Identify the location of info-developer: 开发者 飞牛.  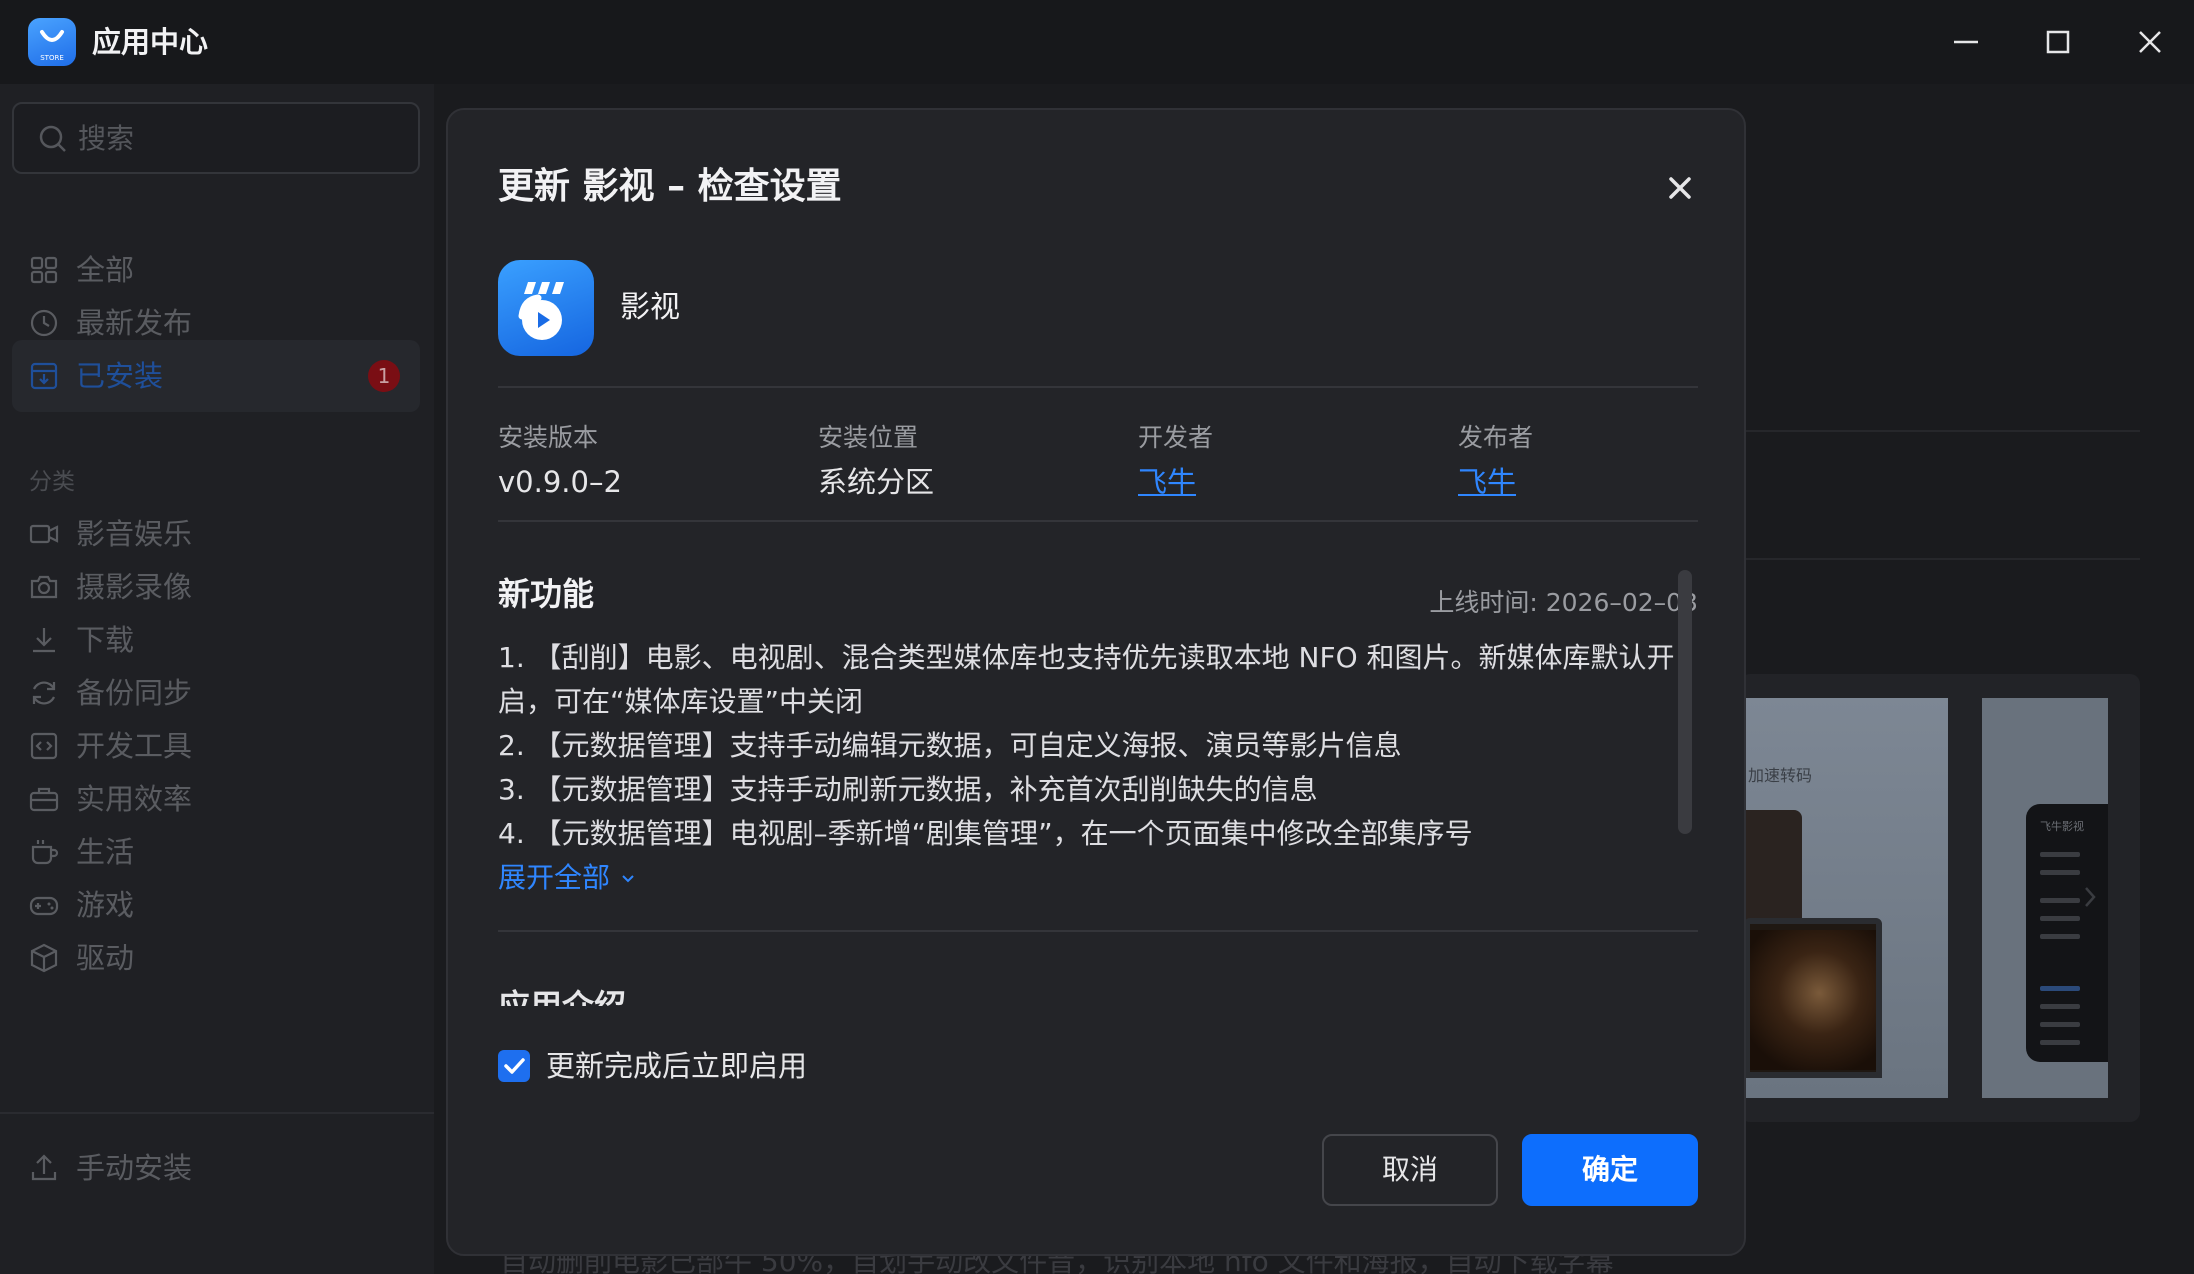
(1288, 462).